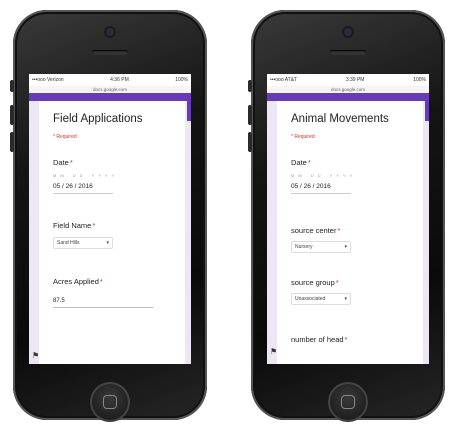  What do you see at coordinates (74, 225) in the screenshot?
I see `question-label-field-name: Field Name*` at bounding box center [74, 225].